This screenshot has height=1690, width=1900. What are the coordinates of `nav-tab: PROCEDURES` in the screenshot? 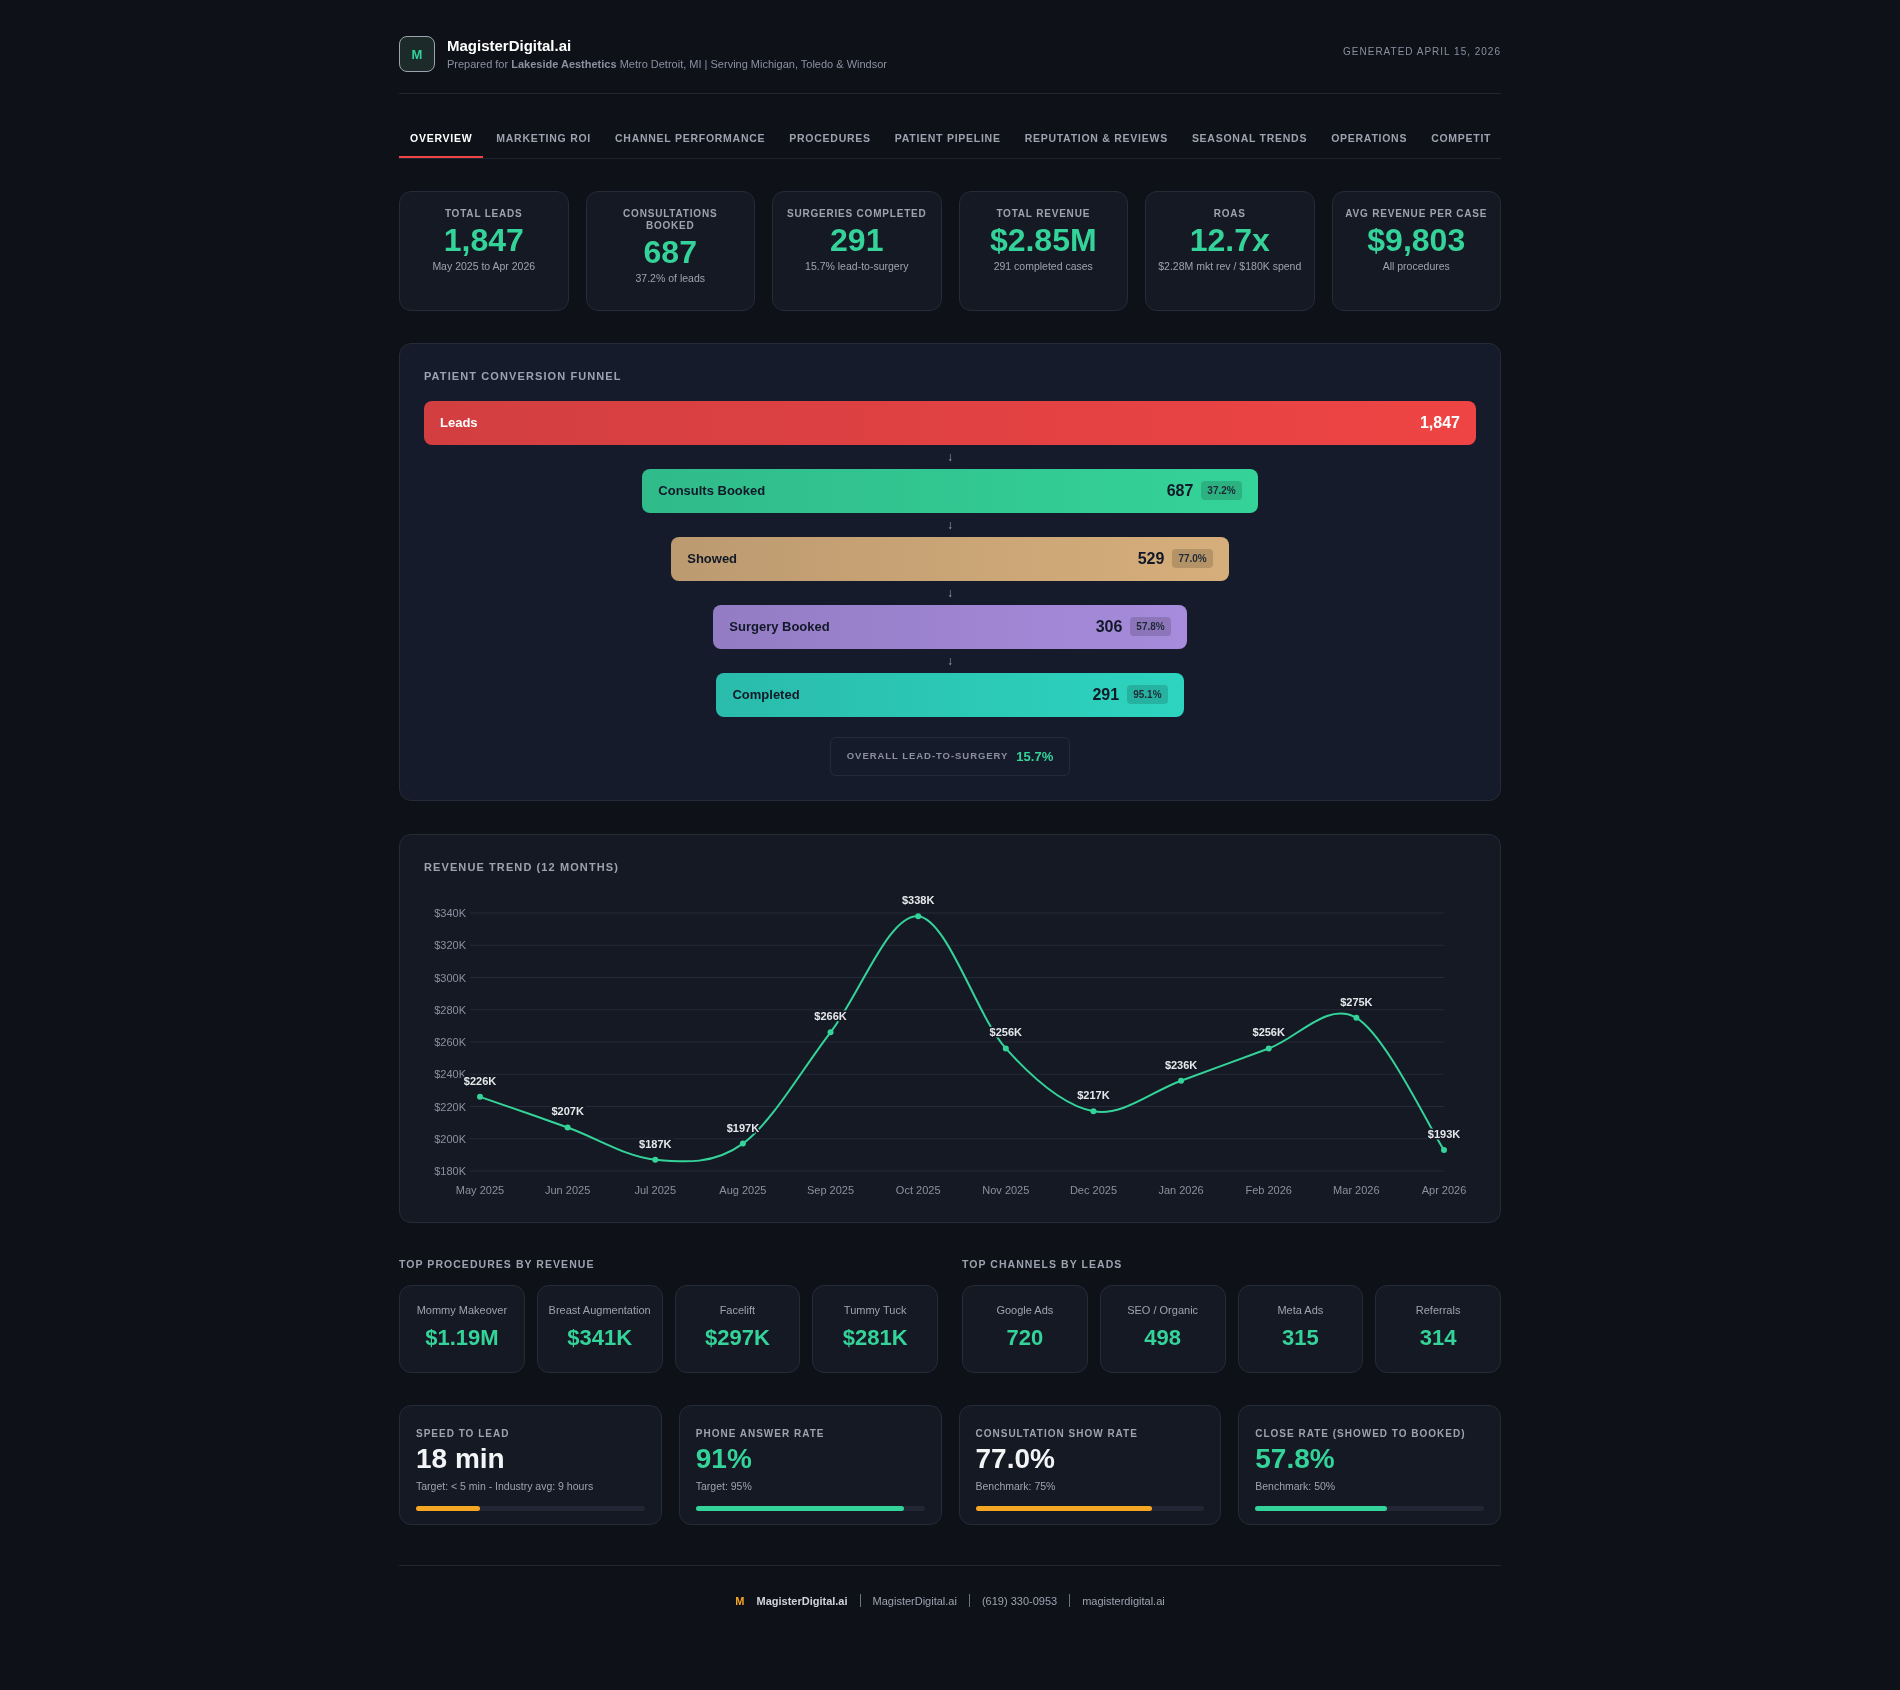 It's located at (830, 144).